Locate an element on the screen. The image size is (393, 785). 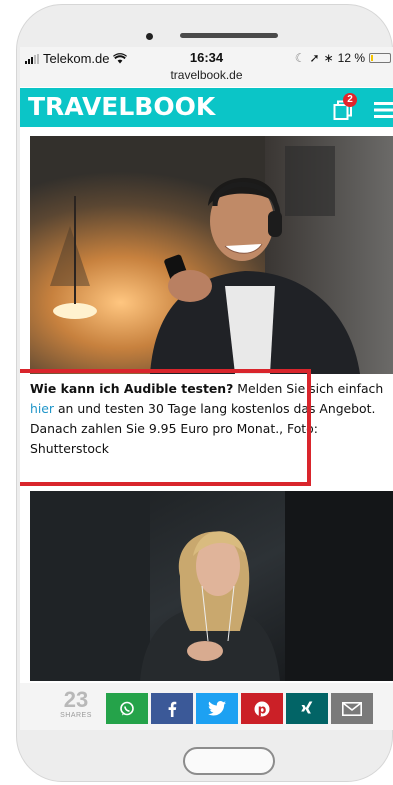
earpiece-speaker is located at coordinates (229, 35).